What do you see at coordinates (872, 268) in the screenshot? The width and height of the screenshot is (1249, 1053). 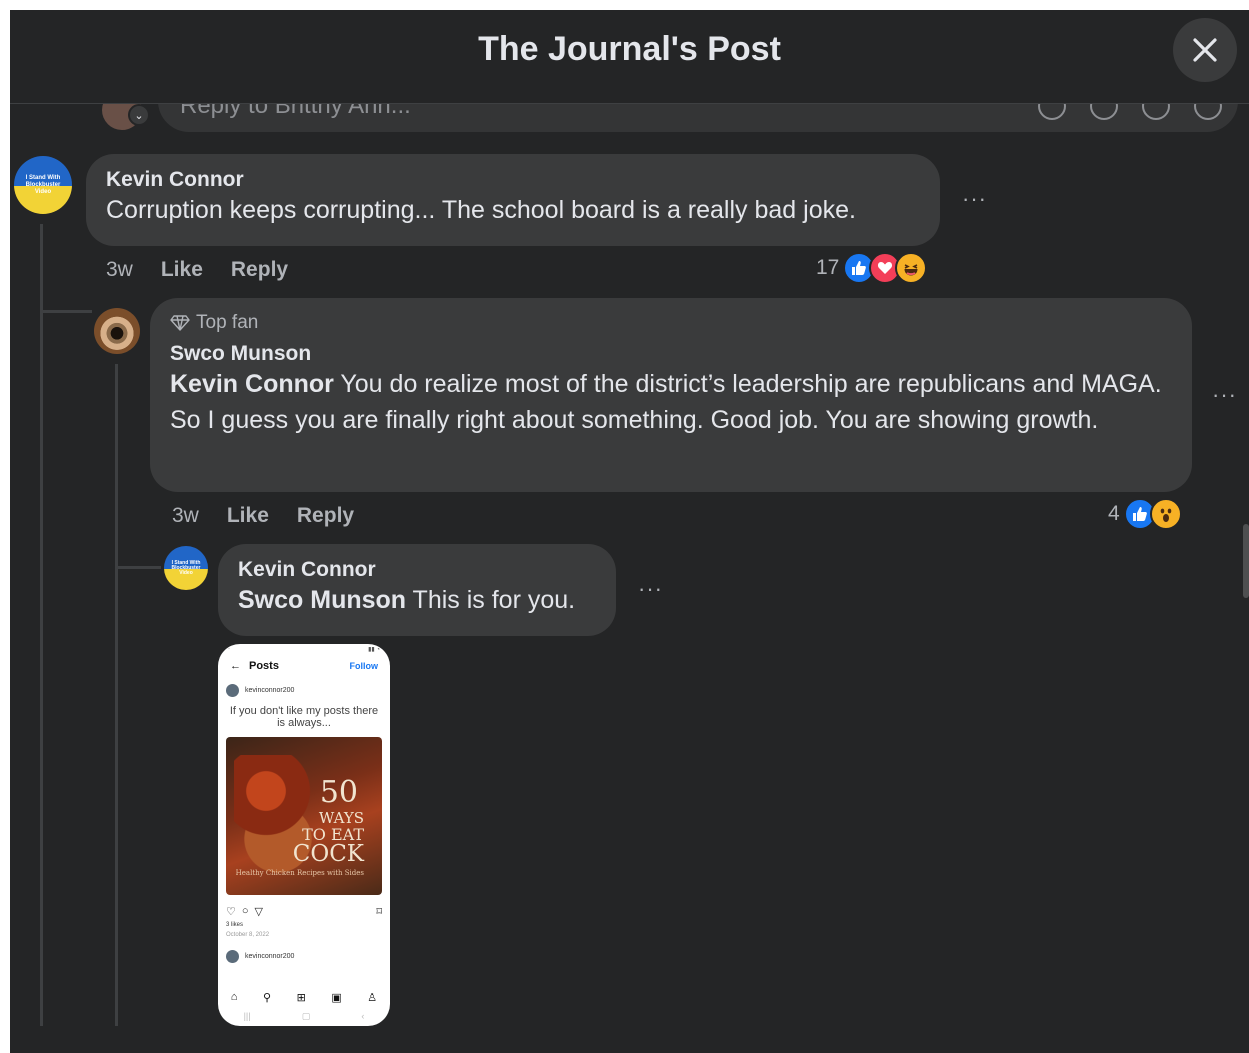 I see `reaction-summary: 17` at bounding box center [872, 268].